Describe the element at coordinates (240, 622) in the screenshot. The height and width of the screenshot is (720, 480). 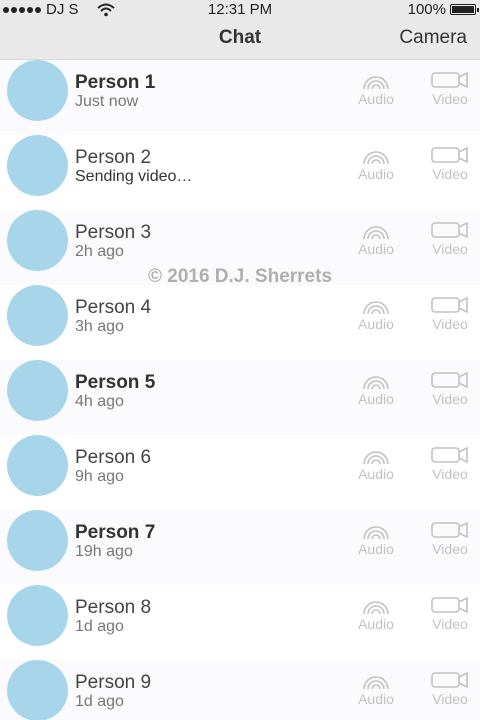
I see `chat-row: Person 8 1d ago Audio Video` at that location.